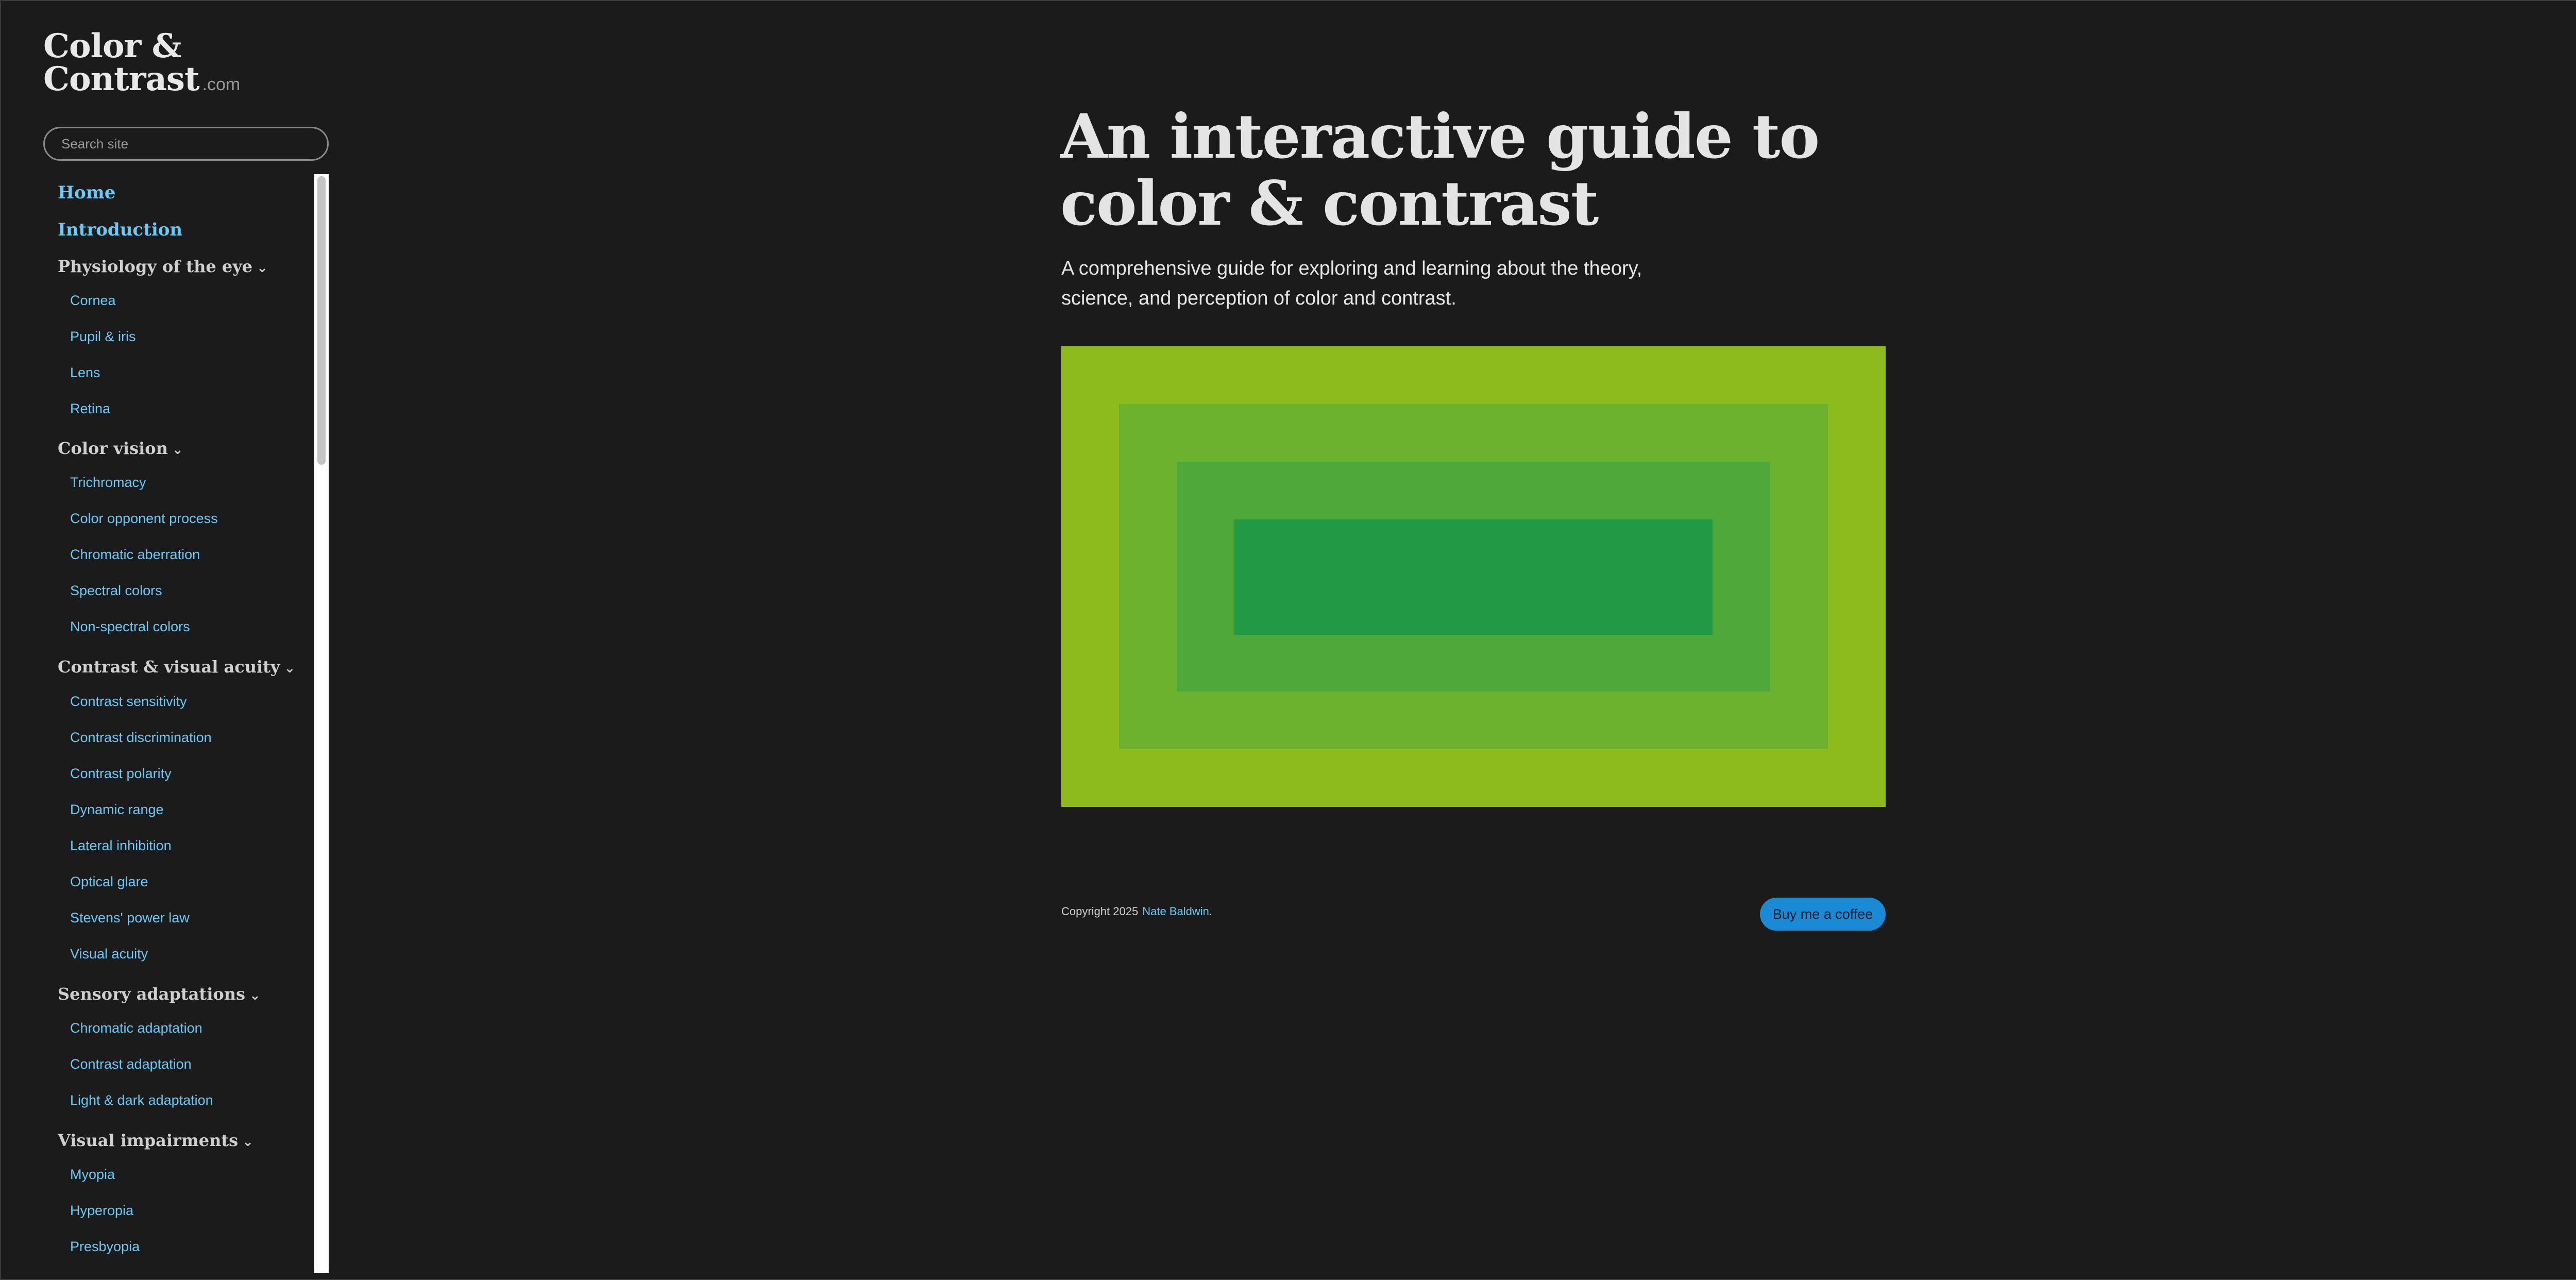 The height and width of the screenshot is (1280, 2576). I want to click on sidebar-section-physiology-of-the-eye: Physiology of the eye ⌄, so click(163, 266).